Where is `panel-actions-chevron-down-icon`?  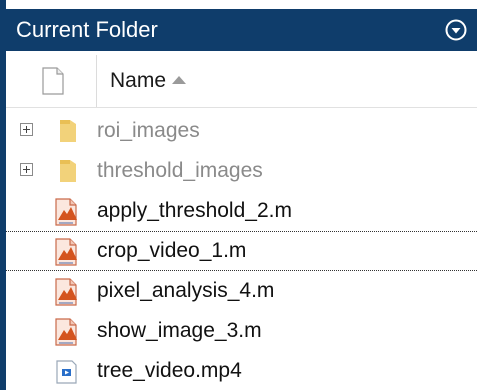
panel-actions-chevron-down-icon is located at coordinates (456, 30).